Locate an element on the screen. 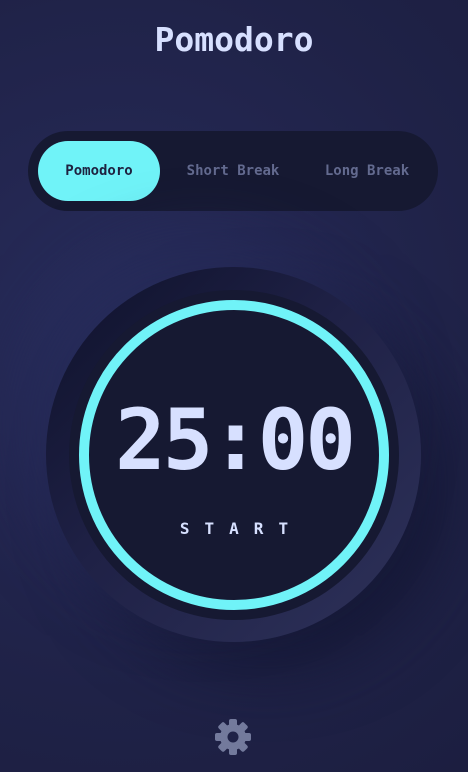 The width and height of the screenshot is (468, 772). mode-switcher: Pomodoro Short Break Long Break is located at coordinates (233, 171).